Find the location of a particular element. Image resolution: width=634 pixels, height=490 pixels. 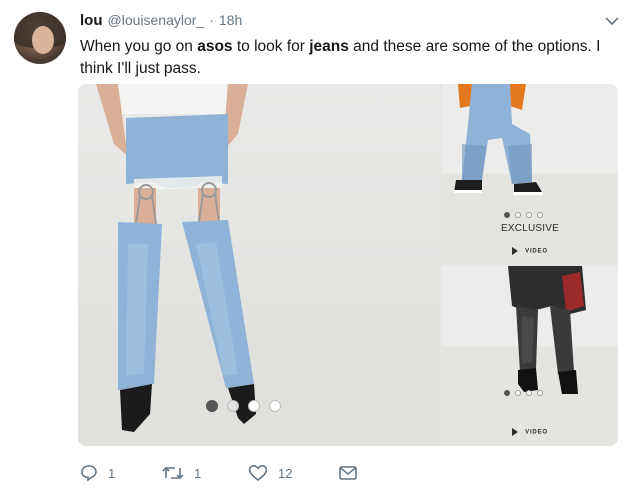

tweet-header: lou @louisenaylor_ · 18h is located at coordinates (161, 22).